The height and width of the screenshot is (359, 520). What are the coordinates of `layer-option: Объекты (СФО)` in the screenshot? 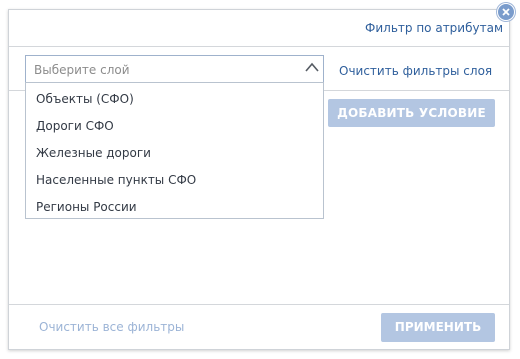 It's located at (174, 99).